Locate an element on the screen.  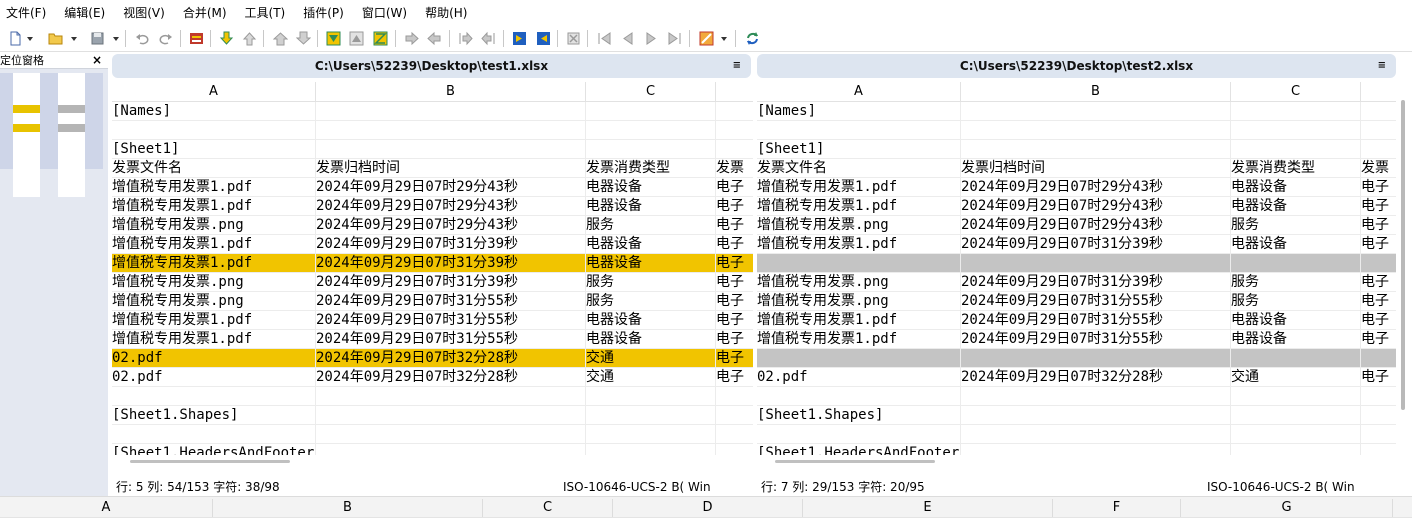
copy-to-right-button is located at coordinates (333, 38).